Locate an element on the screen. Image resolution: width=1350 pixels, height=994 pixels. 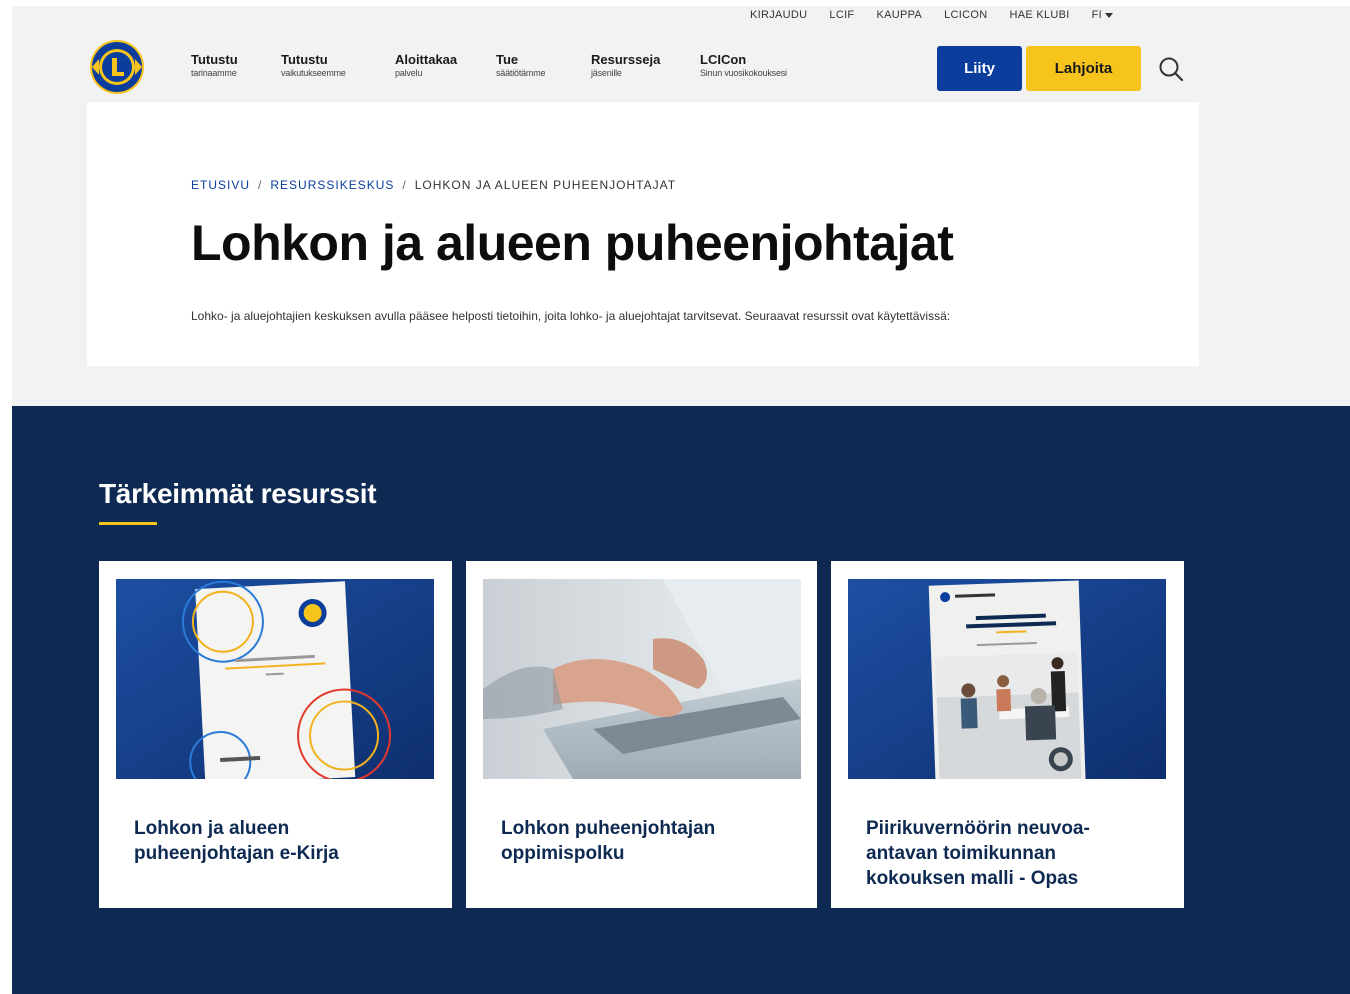
page-title: Lohkon ja alueen puheenjohtajat is located at coordinates (572, 243).